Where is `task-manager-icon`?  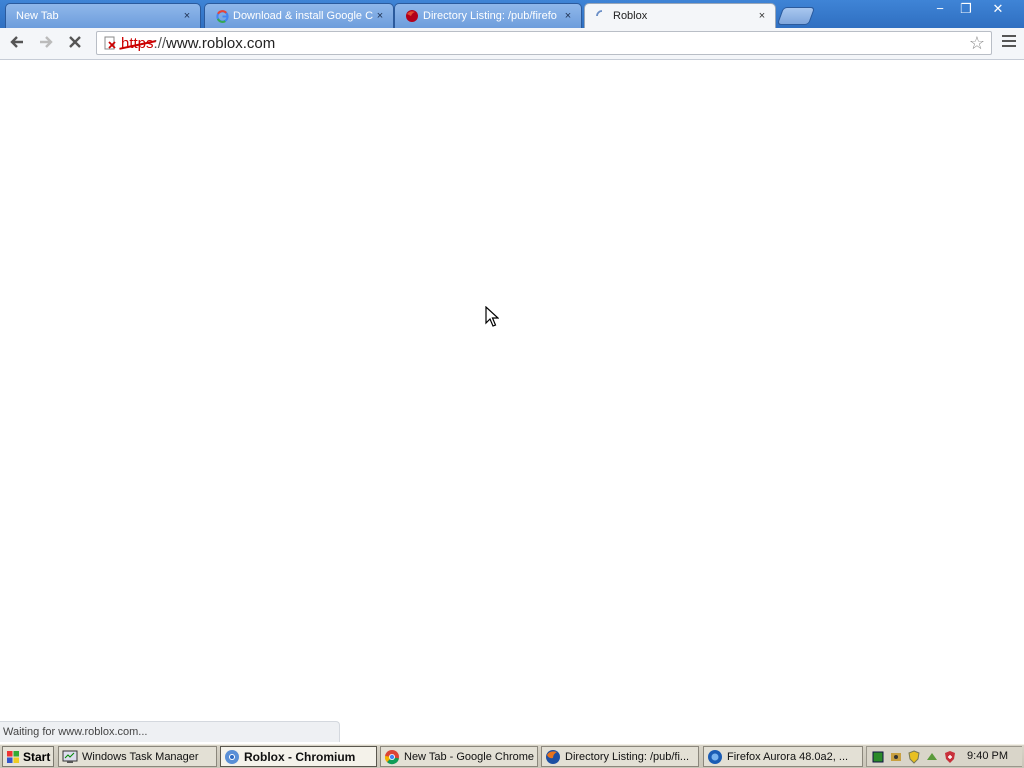
task-manager-icon is located at coordinates (70, 756).